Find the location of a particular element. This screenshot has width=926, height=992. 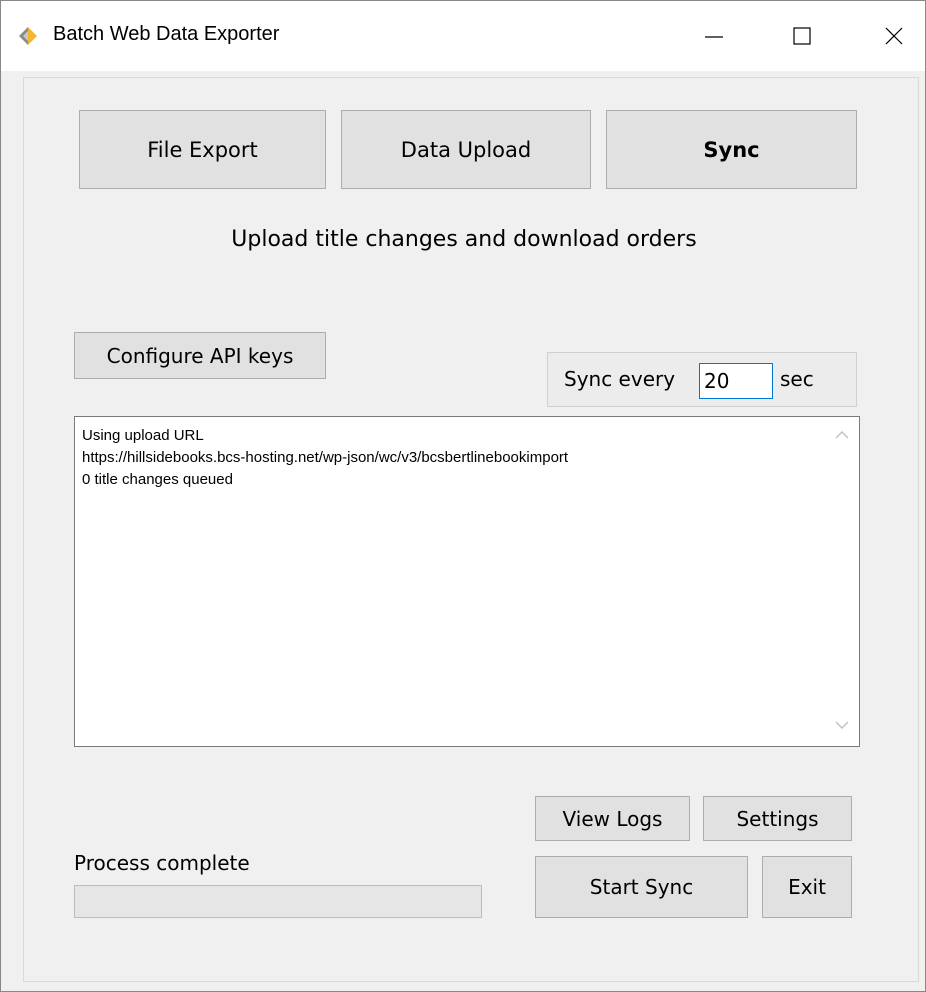

maximize-icon is located at coordinates (802, 36).